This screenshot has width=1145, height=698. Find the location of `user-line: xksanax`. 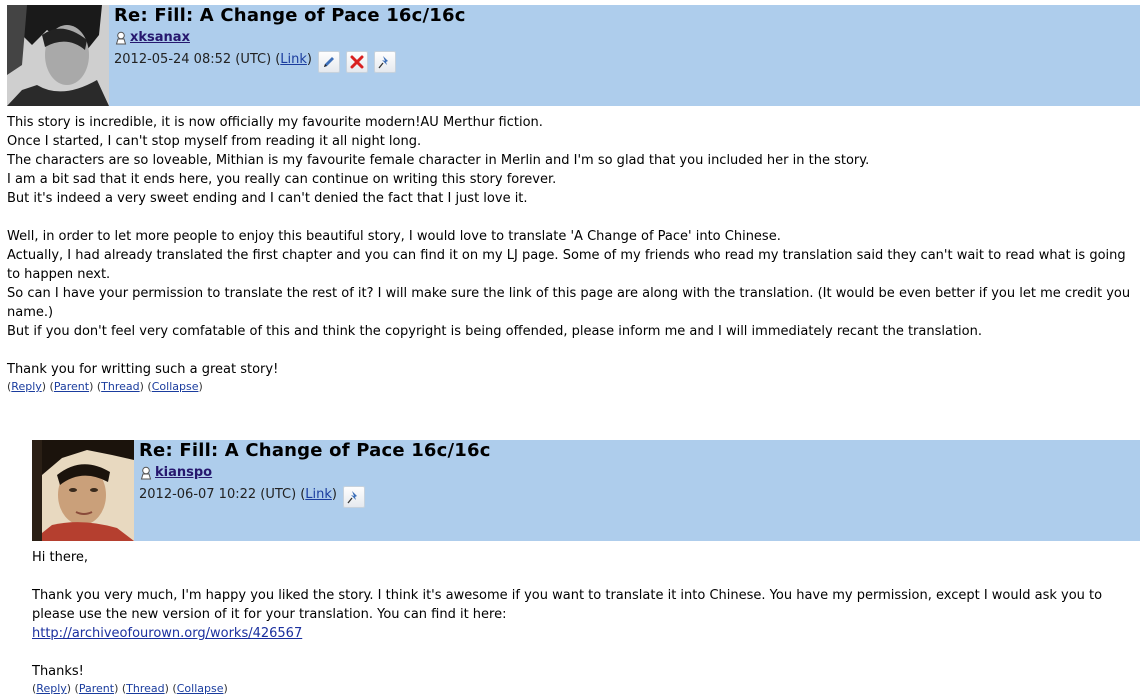

user-line: xksanax is located at coordinates (290, 37).